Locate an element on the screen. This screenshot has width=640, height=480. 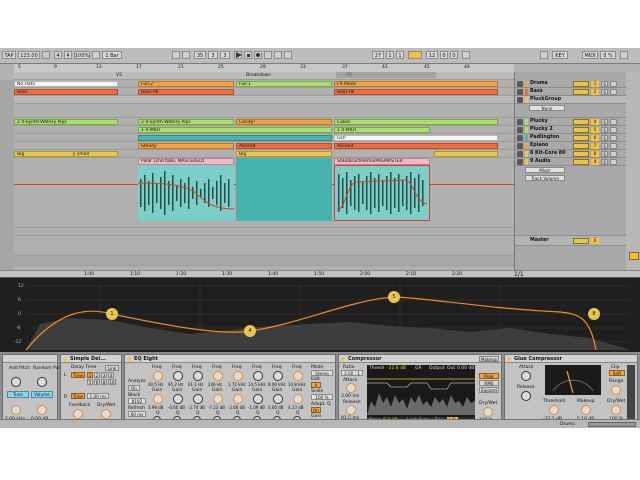
locator-v2: V2 is located at coordinates (119, 75).